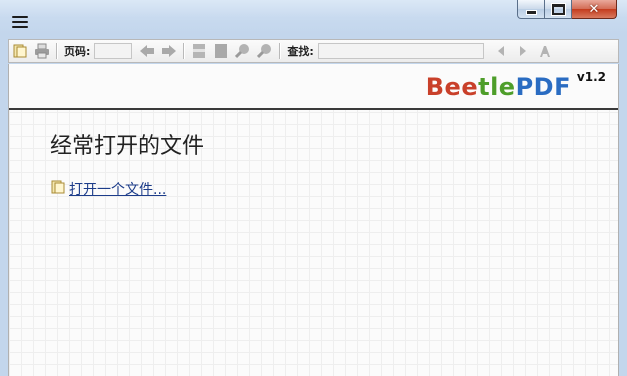 The width and height of the screenshot is (627, 376). I want to click on minimize-button, so click(531, 9).